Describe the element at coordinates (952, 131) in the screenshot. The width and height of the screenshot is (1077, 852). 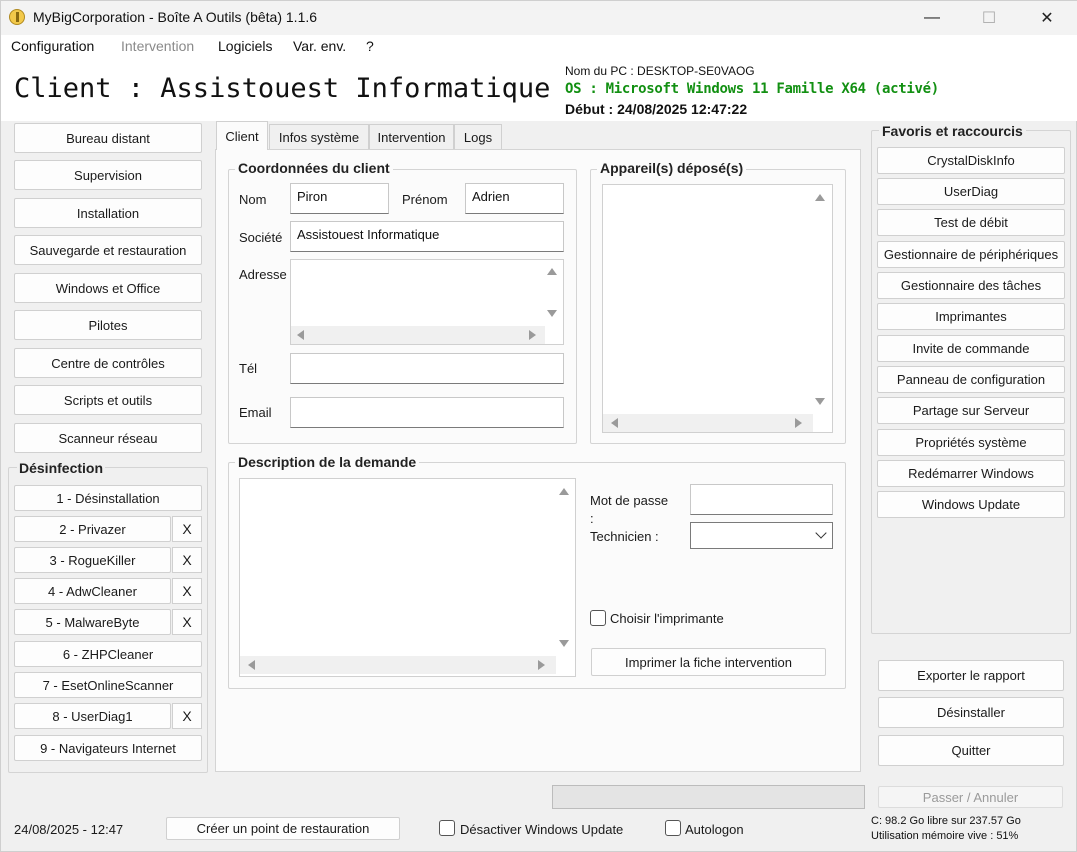
I see `favoris-title: Favoris et raccourcis` at that location.